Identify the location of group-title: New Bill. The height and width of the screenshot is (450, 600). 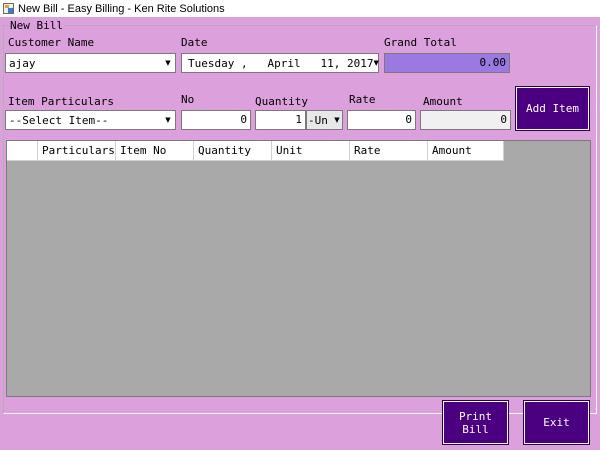
(36, 25).